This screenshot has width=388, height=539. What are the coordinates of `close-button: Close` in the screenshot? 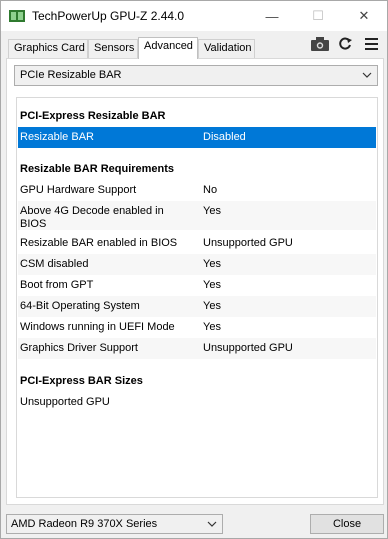 It's located at (347, 524).